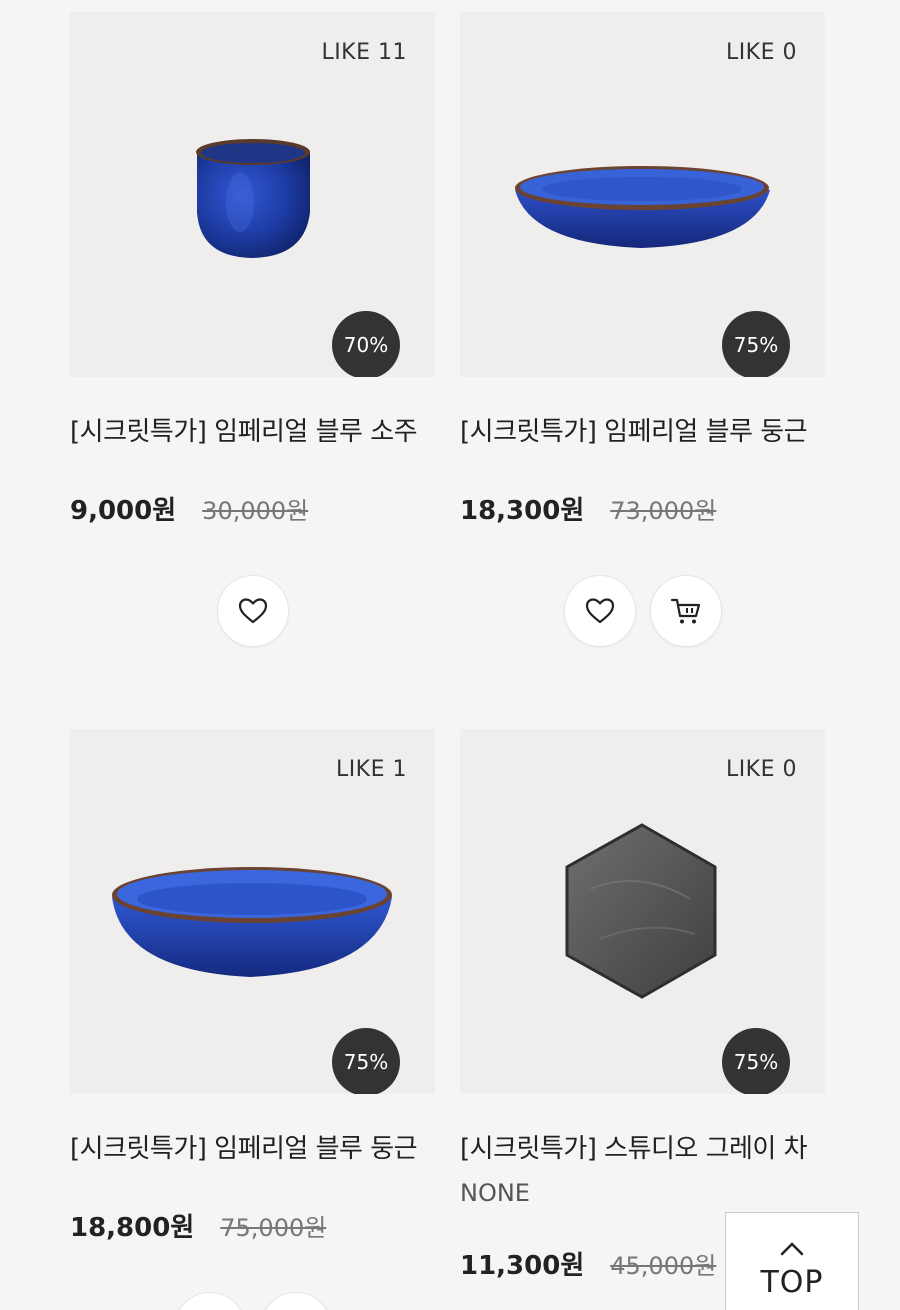 Image resolution: width=900 pixels, height=1310 pixels. What do you see at coordinates (522, 1266) in the screenshot?
I see `sale-price: 11,300원` at bounding box center [522, 1266].